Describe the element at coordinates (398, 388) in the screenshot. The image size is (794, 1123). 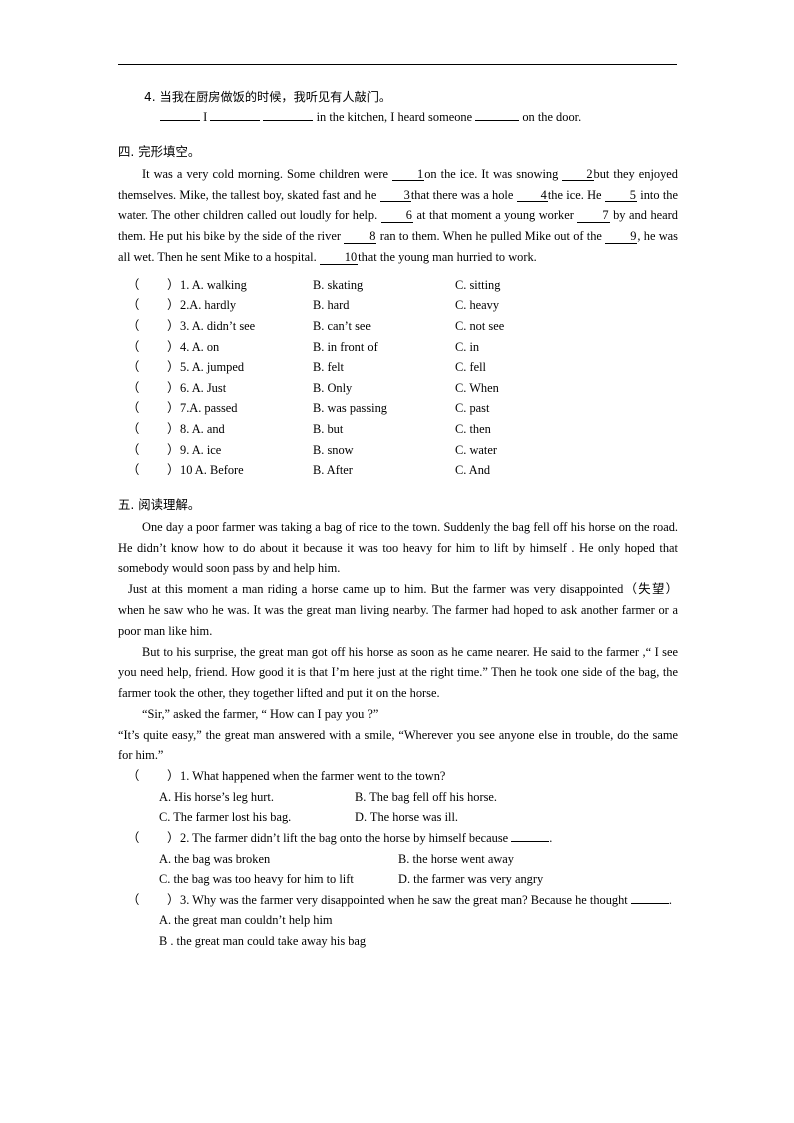
I see `choice-row: （ ） 6. A. Just B. Only C. When` at that location.